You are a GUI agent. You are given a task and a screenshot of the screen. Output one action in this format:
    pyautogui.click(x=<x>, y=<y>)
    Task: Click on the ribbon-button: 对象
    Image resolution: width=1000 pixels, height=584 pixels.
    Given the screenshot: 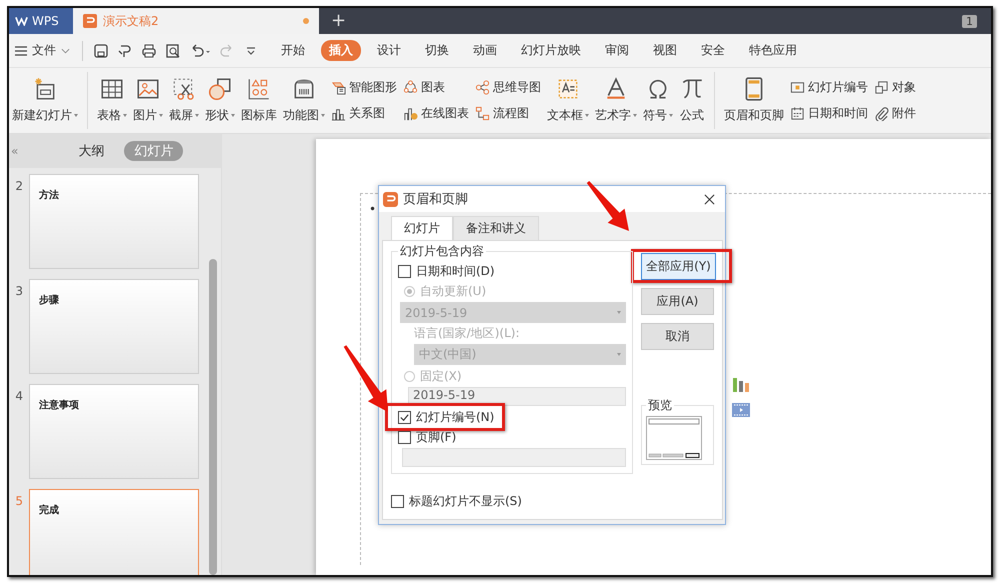 What is the action you would take?
    pyautogui.click(x=895, y=87)
    